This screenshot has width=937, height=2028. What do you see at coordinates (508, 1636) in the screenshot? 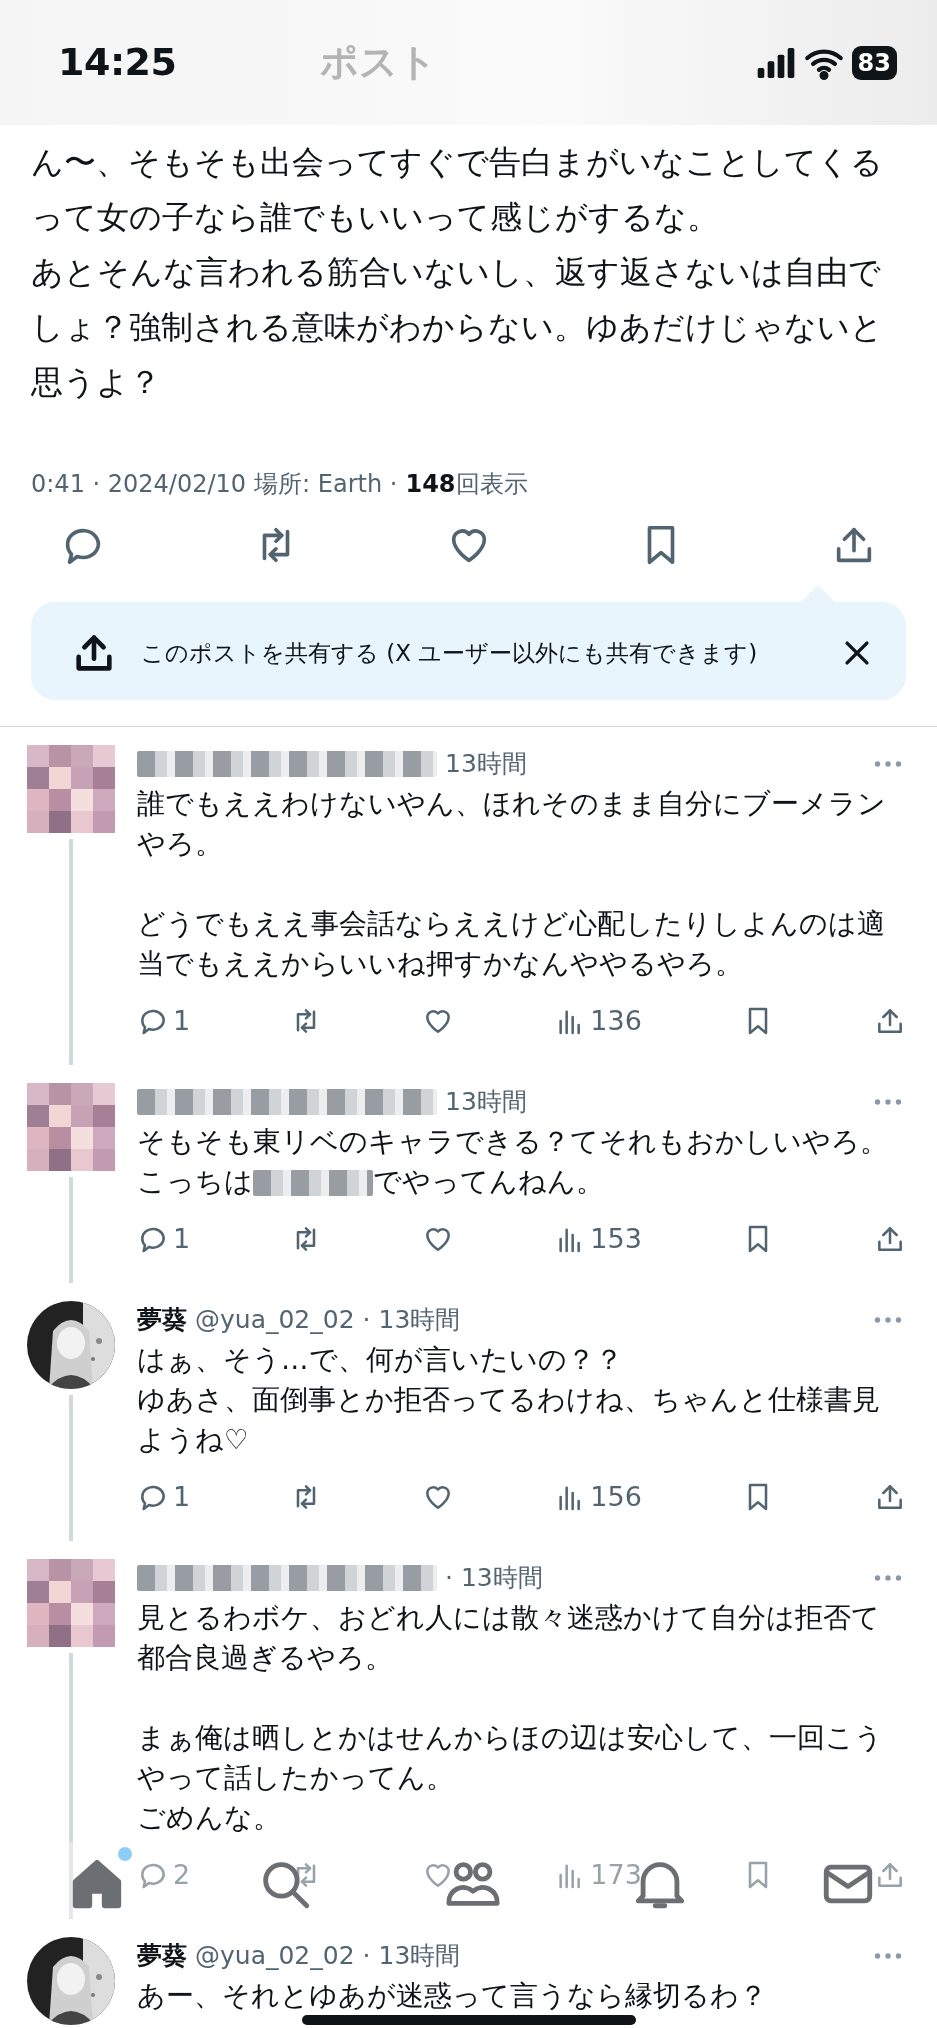
I see `reply-text: 見とるわボケ、おどれ人には散々迷惑かけて自分は拒否て都合良過ぎるやろ。` at bounding box center [508, 1636].